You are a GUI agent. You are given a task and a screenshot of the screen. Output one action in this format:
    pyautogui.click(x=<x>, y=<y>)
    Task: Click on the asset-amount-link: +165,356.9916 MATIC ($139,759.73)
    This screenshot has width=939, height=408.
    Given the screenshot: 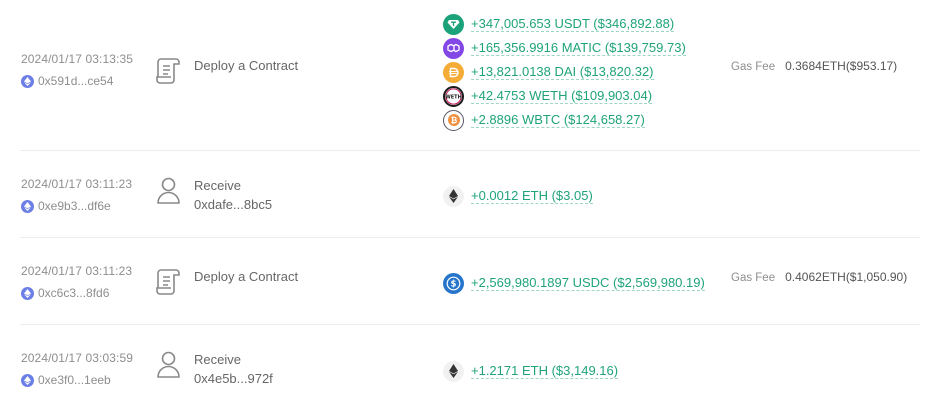 What is the action you would take?
    pyautogui.click(x=578, y=48)
    